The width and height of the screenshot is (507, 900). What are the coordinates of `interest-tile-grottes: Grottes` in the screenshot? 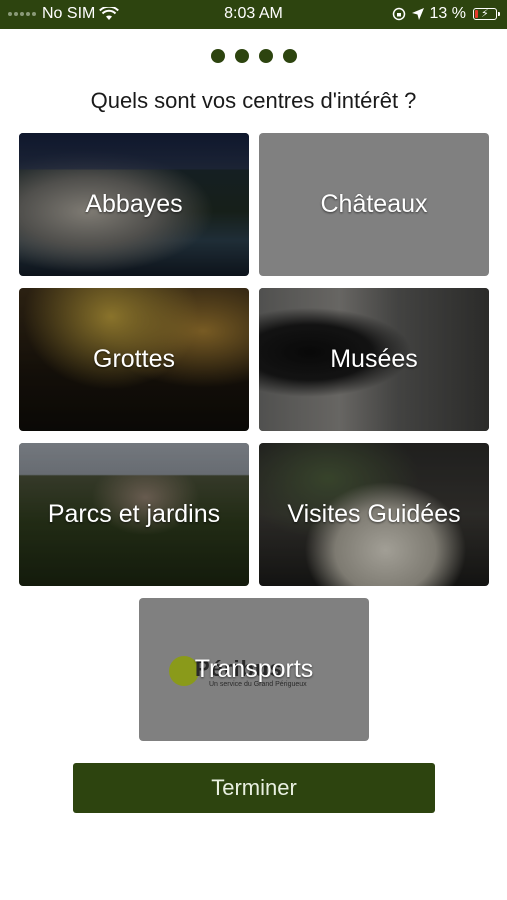 It's located at (134, 359).